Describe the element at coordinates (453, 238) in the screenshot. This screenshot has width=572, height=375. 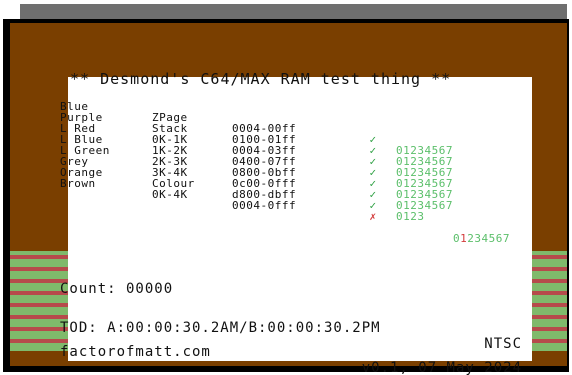
I see `bit-pattern: 01234567` at that location.